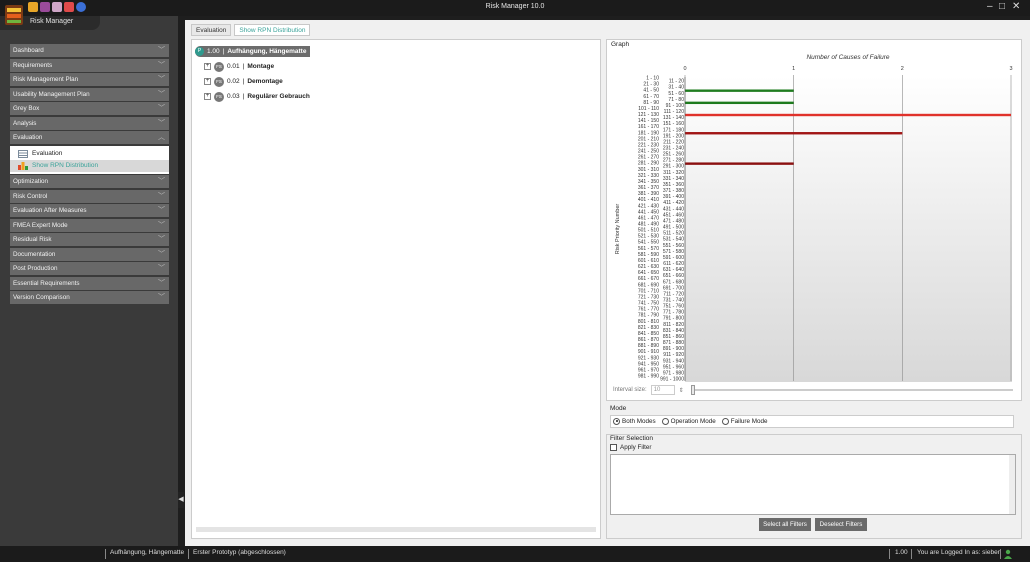 Image resolution: width=1030 pixels, height=562 pixels. I want to click on app-title: Risk Manager, so click(52, 21).